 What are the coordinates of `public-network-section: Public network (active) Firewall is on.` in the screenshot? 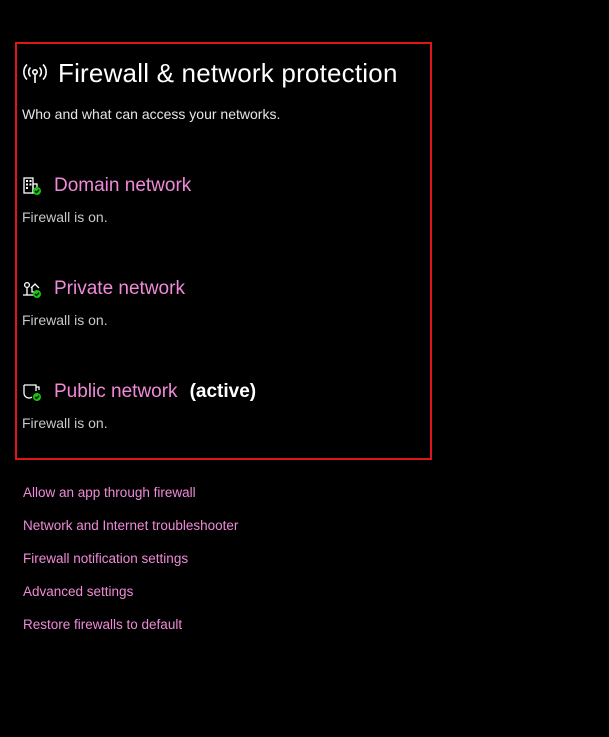 It's located at (139, 406).